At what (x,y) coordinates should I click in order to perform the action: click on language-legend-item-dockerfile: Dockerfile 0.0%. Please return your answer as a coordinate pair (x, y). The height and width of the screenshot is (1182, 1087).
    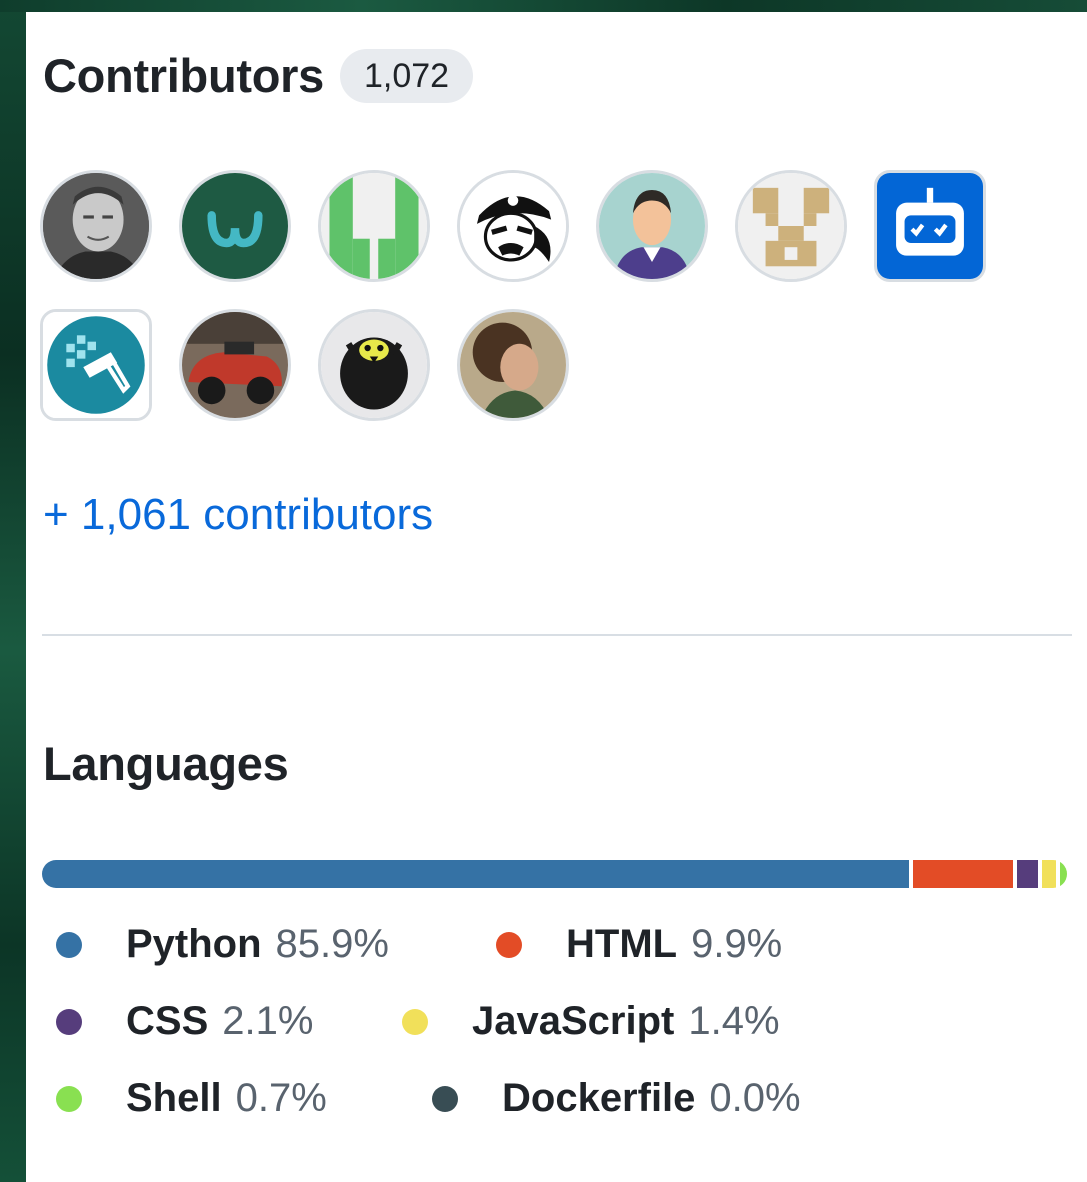
    Looking at the image, I should click on (616, 1098).